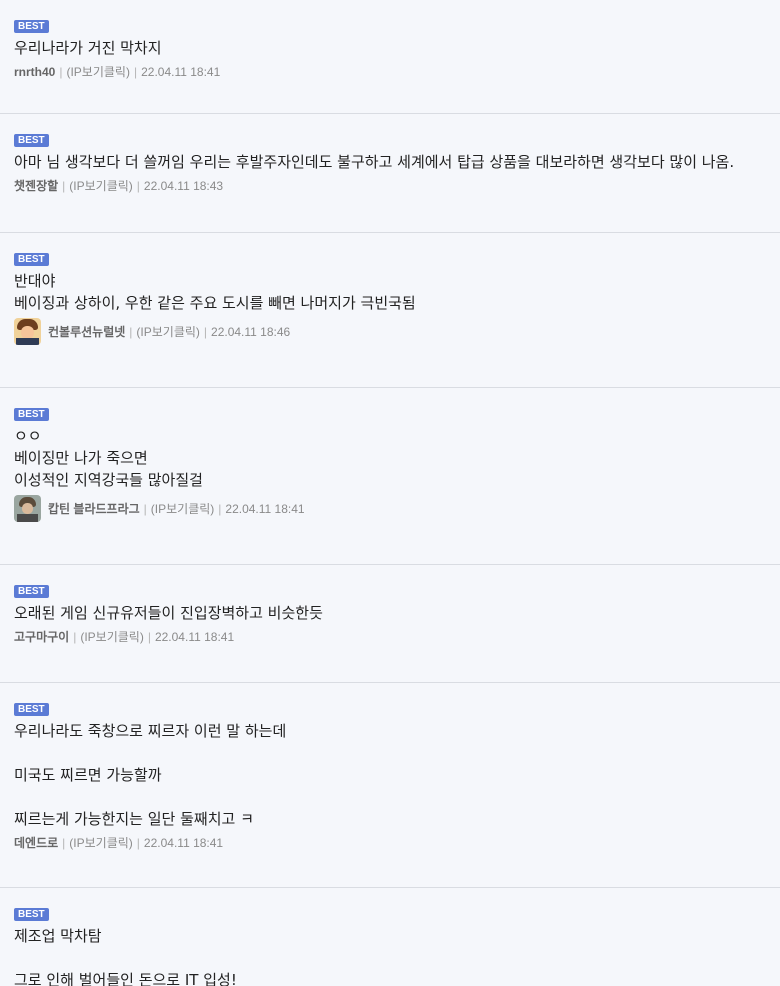  What do you see at coordinates (58, 936) in the screenshot?
I see `comment-line: 제조업 막차탐` at bounding box center [58, 936].